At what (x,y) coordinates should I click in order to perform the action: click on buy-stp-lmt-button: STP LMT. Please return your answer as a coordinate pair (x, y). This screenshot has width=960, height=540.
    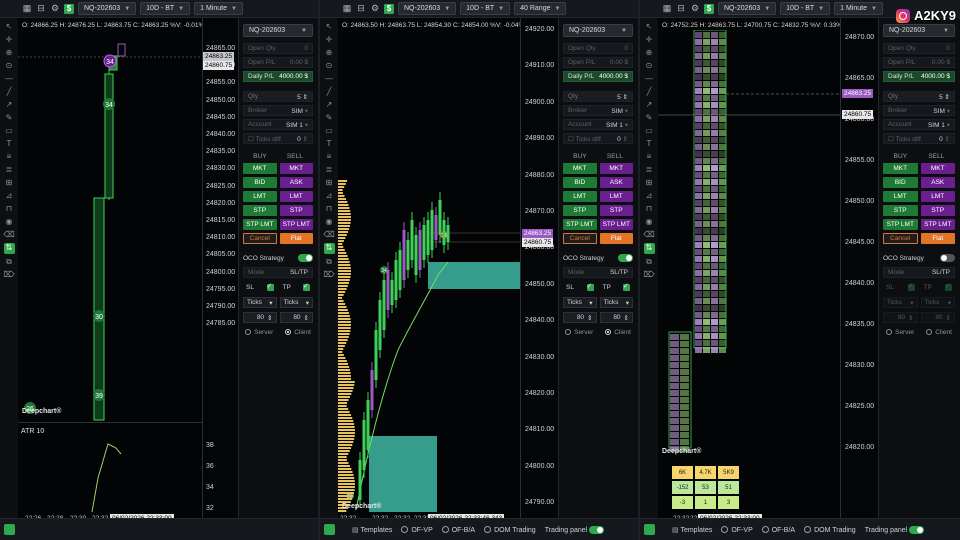
    Looking at the image, I should click on (260, 224).